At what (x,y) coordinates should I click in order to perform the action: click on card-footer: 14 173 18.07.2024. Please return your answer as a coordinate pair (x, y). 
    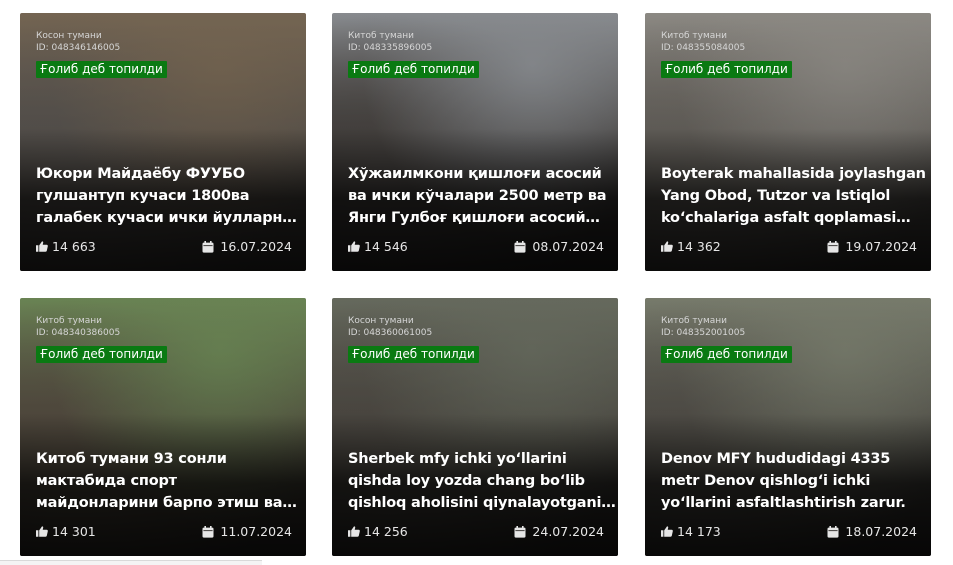
    Looking at the image, I should click on (789, 532).